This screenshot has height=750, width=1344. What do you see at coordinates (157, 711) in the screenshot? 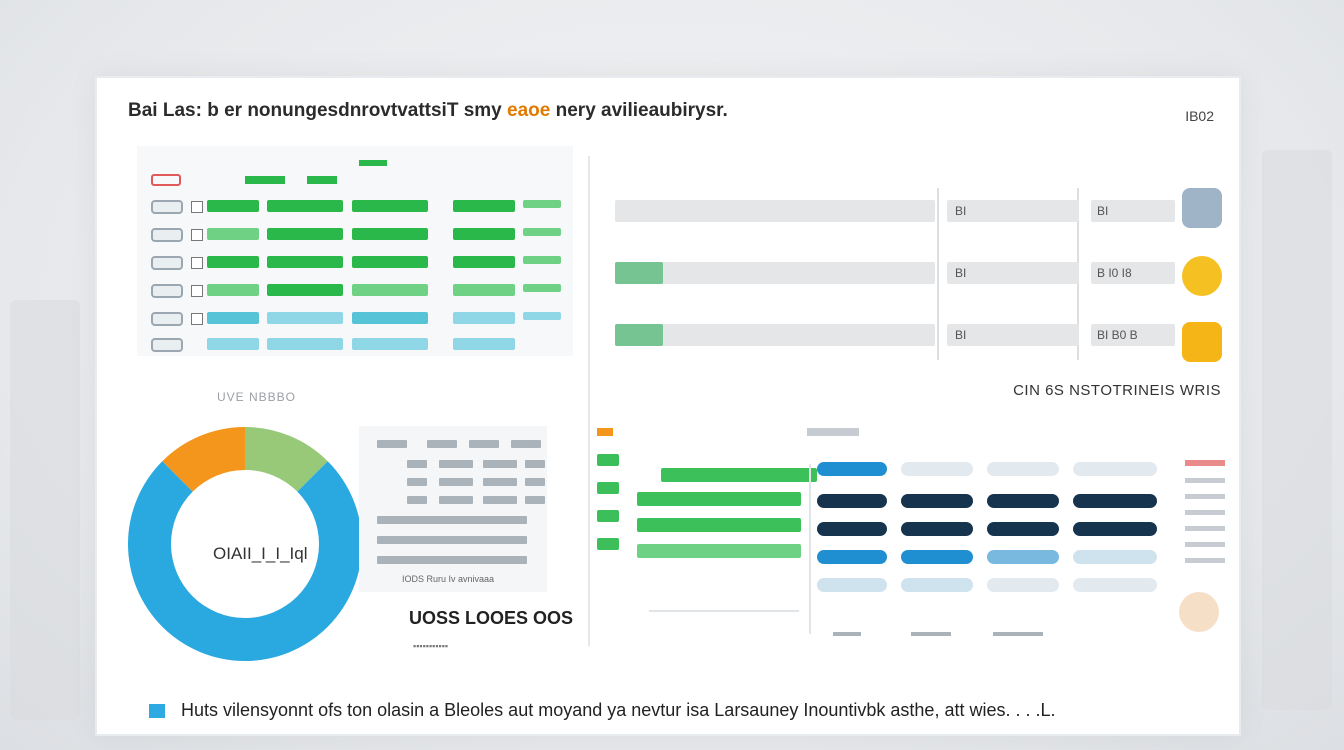
I see `footer-bullet-icon` at bounding box center [157, 711].